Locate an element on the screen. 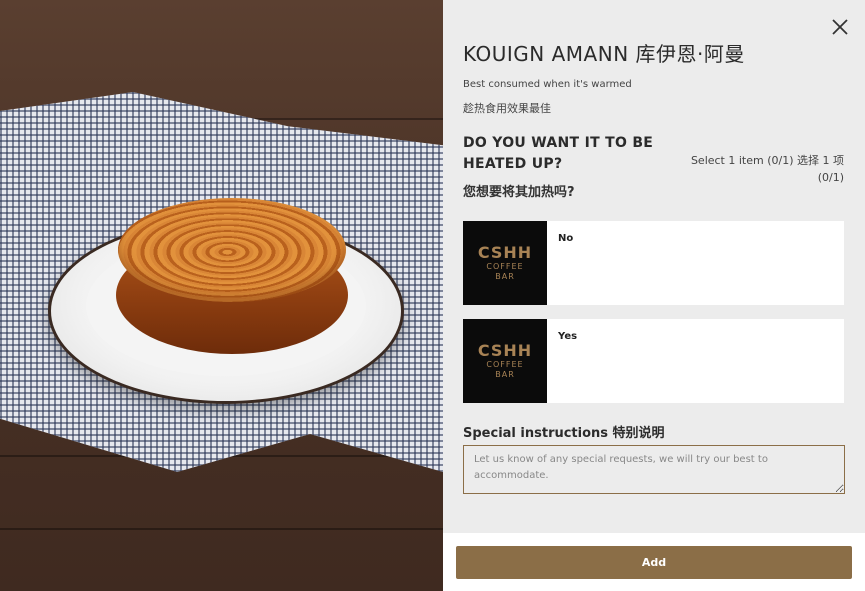 Image resolution: width=865 pixels, height=591 pixels. question-title: DO YOU WANT IT TO BE HEATED UP? is located at coordinates (558, 153).